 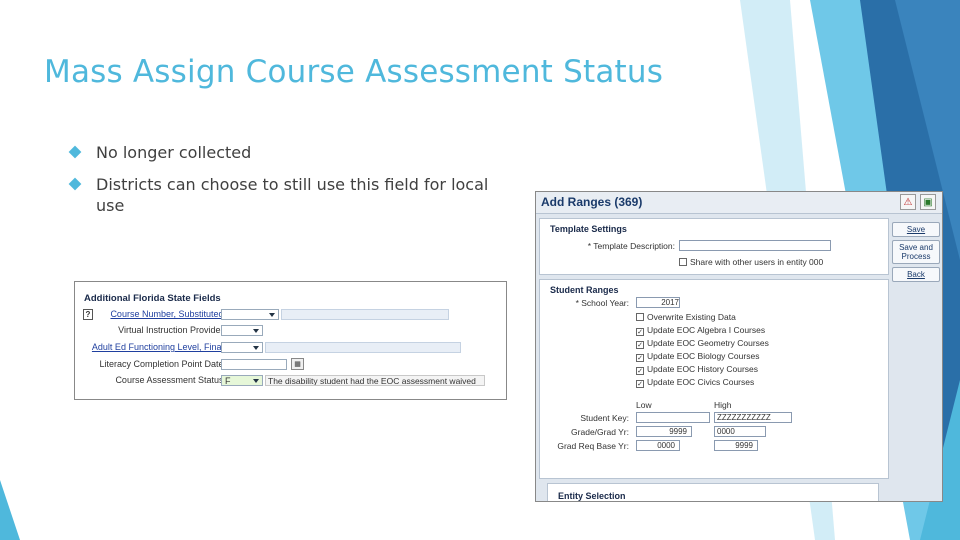 What do you see at coordinates (673, 417) in the screenshot?
I see `student-key-low-input` at bounding box center [673, 417].